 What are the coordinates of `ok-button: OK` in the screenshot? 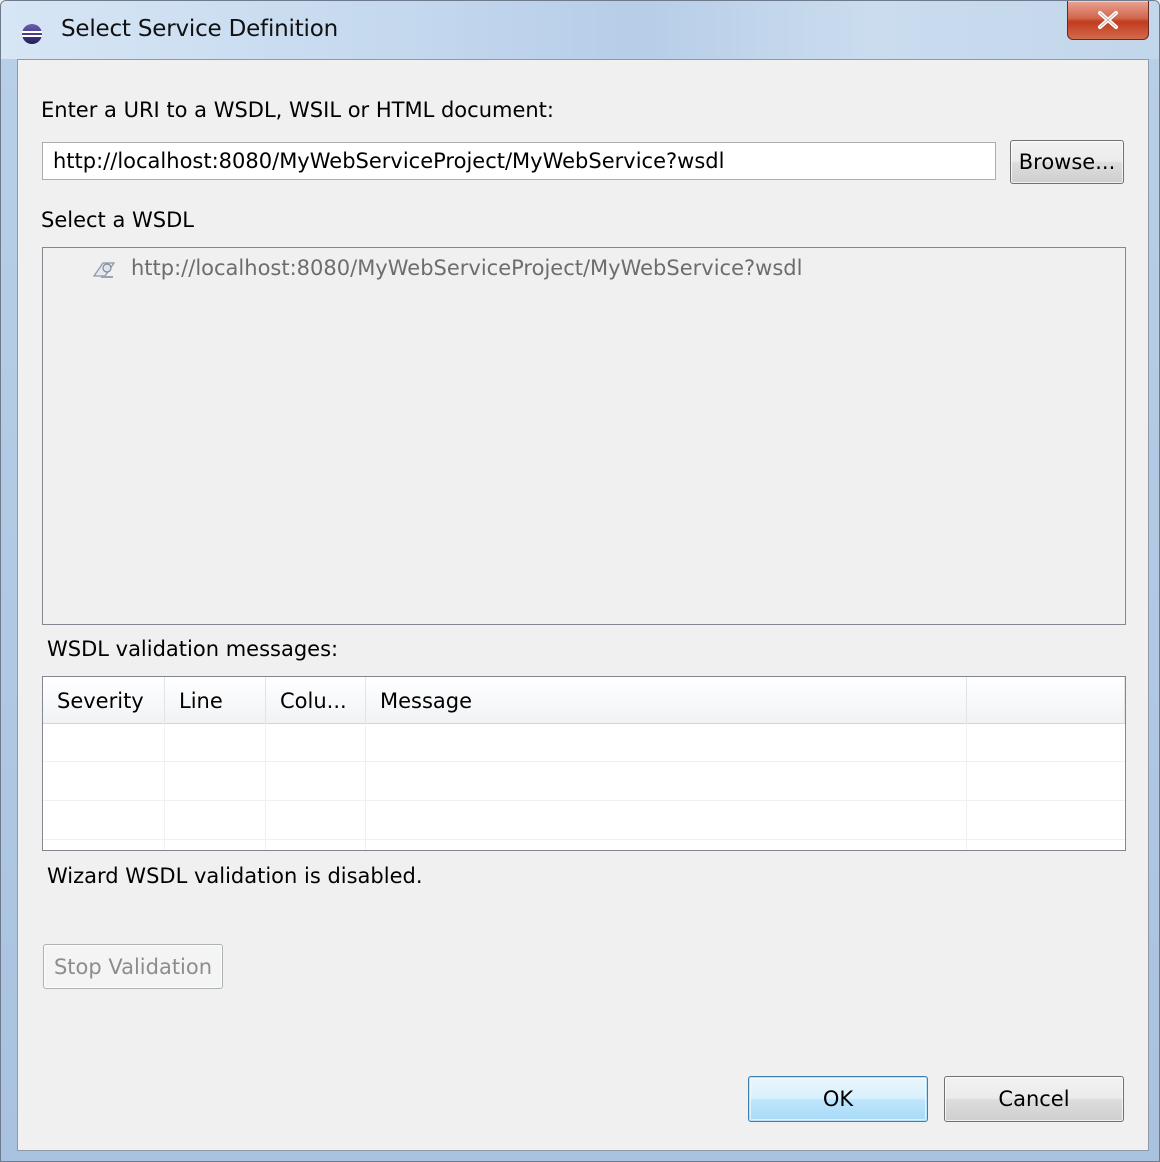 It's located at (838, 1099).